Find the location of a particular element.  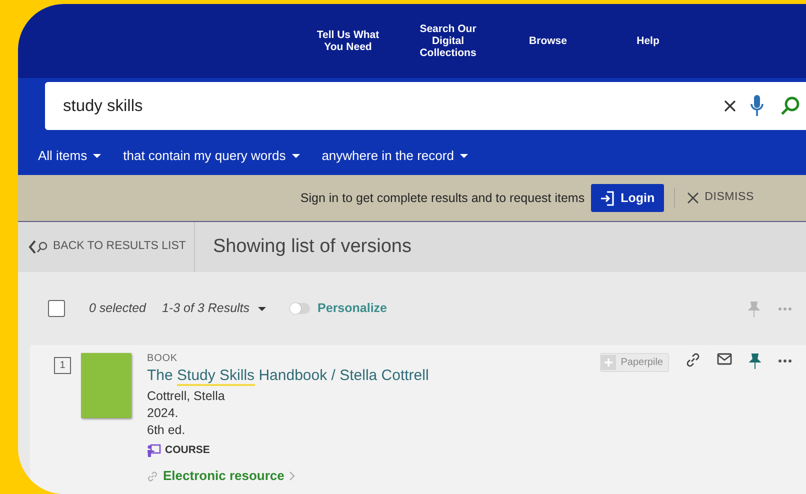

plus-icon is located at coordinates (608, 362).